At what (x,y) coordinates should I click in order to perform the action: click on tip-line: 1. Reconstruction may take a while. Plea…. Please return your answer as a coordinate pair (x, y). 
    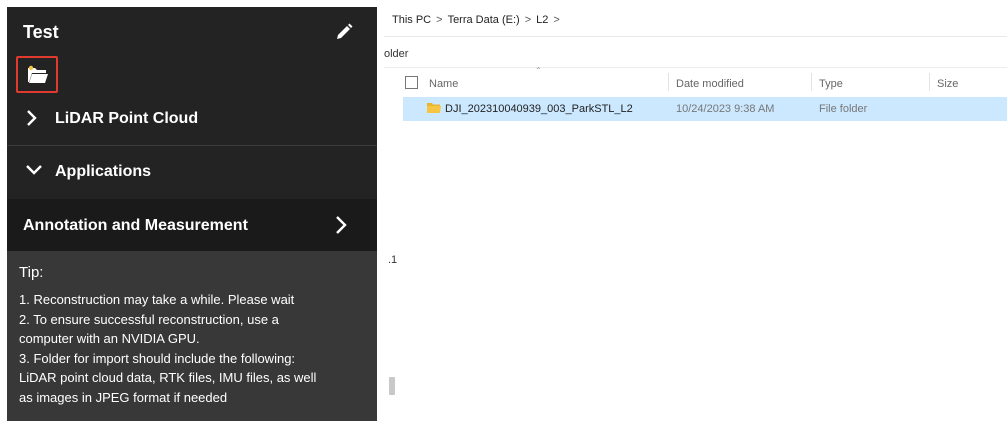
    Looking at the image, I should click on (157, 299).